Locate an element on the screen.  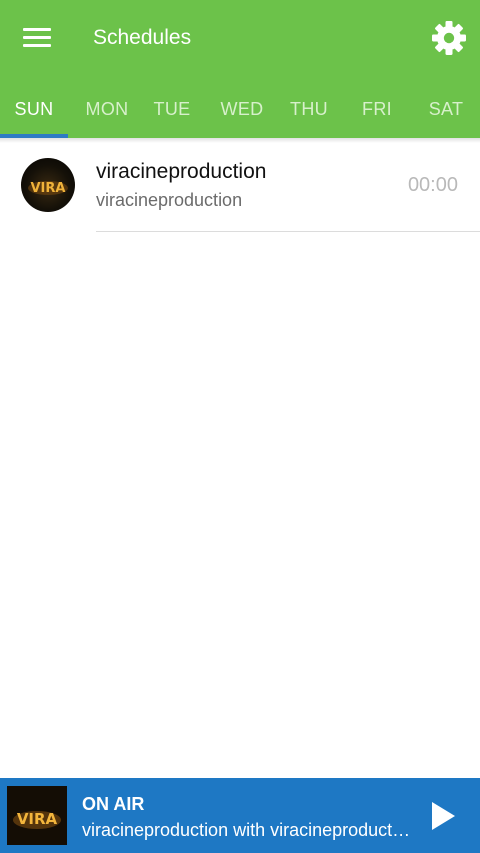
play-icon is located at coordinates (442, 816).